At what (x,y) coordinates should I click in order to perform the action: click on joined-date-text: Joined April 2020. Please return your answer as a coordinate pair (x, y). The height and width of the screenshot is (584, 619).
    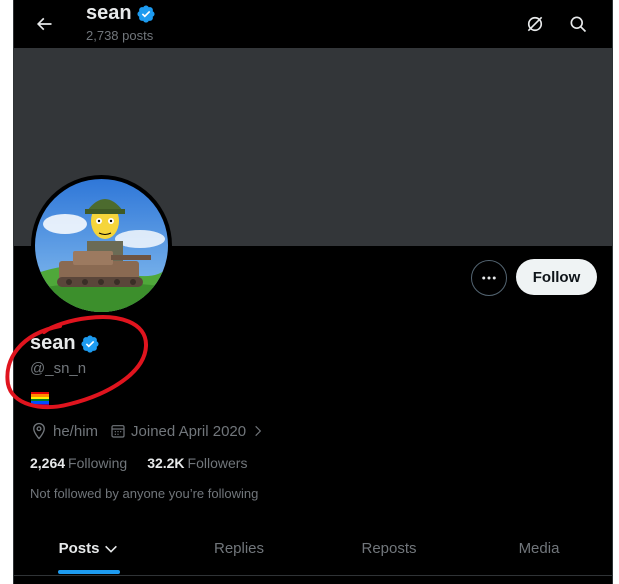
    Looking at the image, I should click on (189, 431).